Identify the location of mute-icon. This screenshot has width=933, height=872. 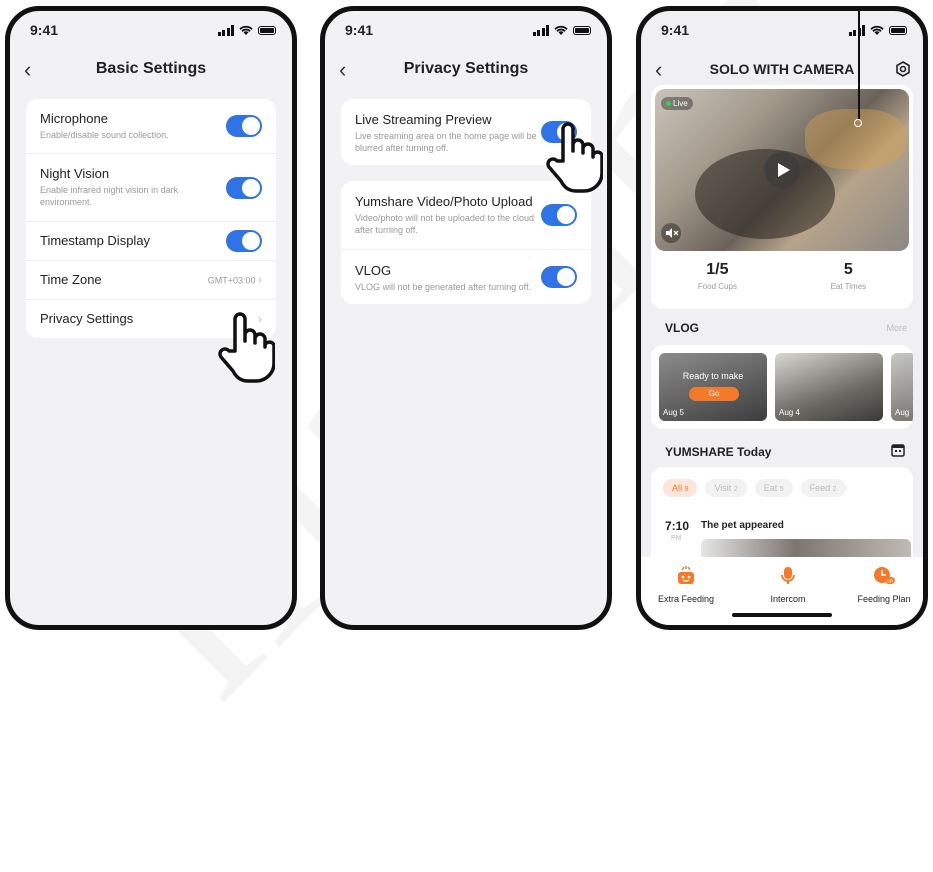
(672, 233).